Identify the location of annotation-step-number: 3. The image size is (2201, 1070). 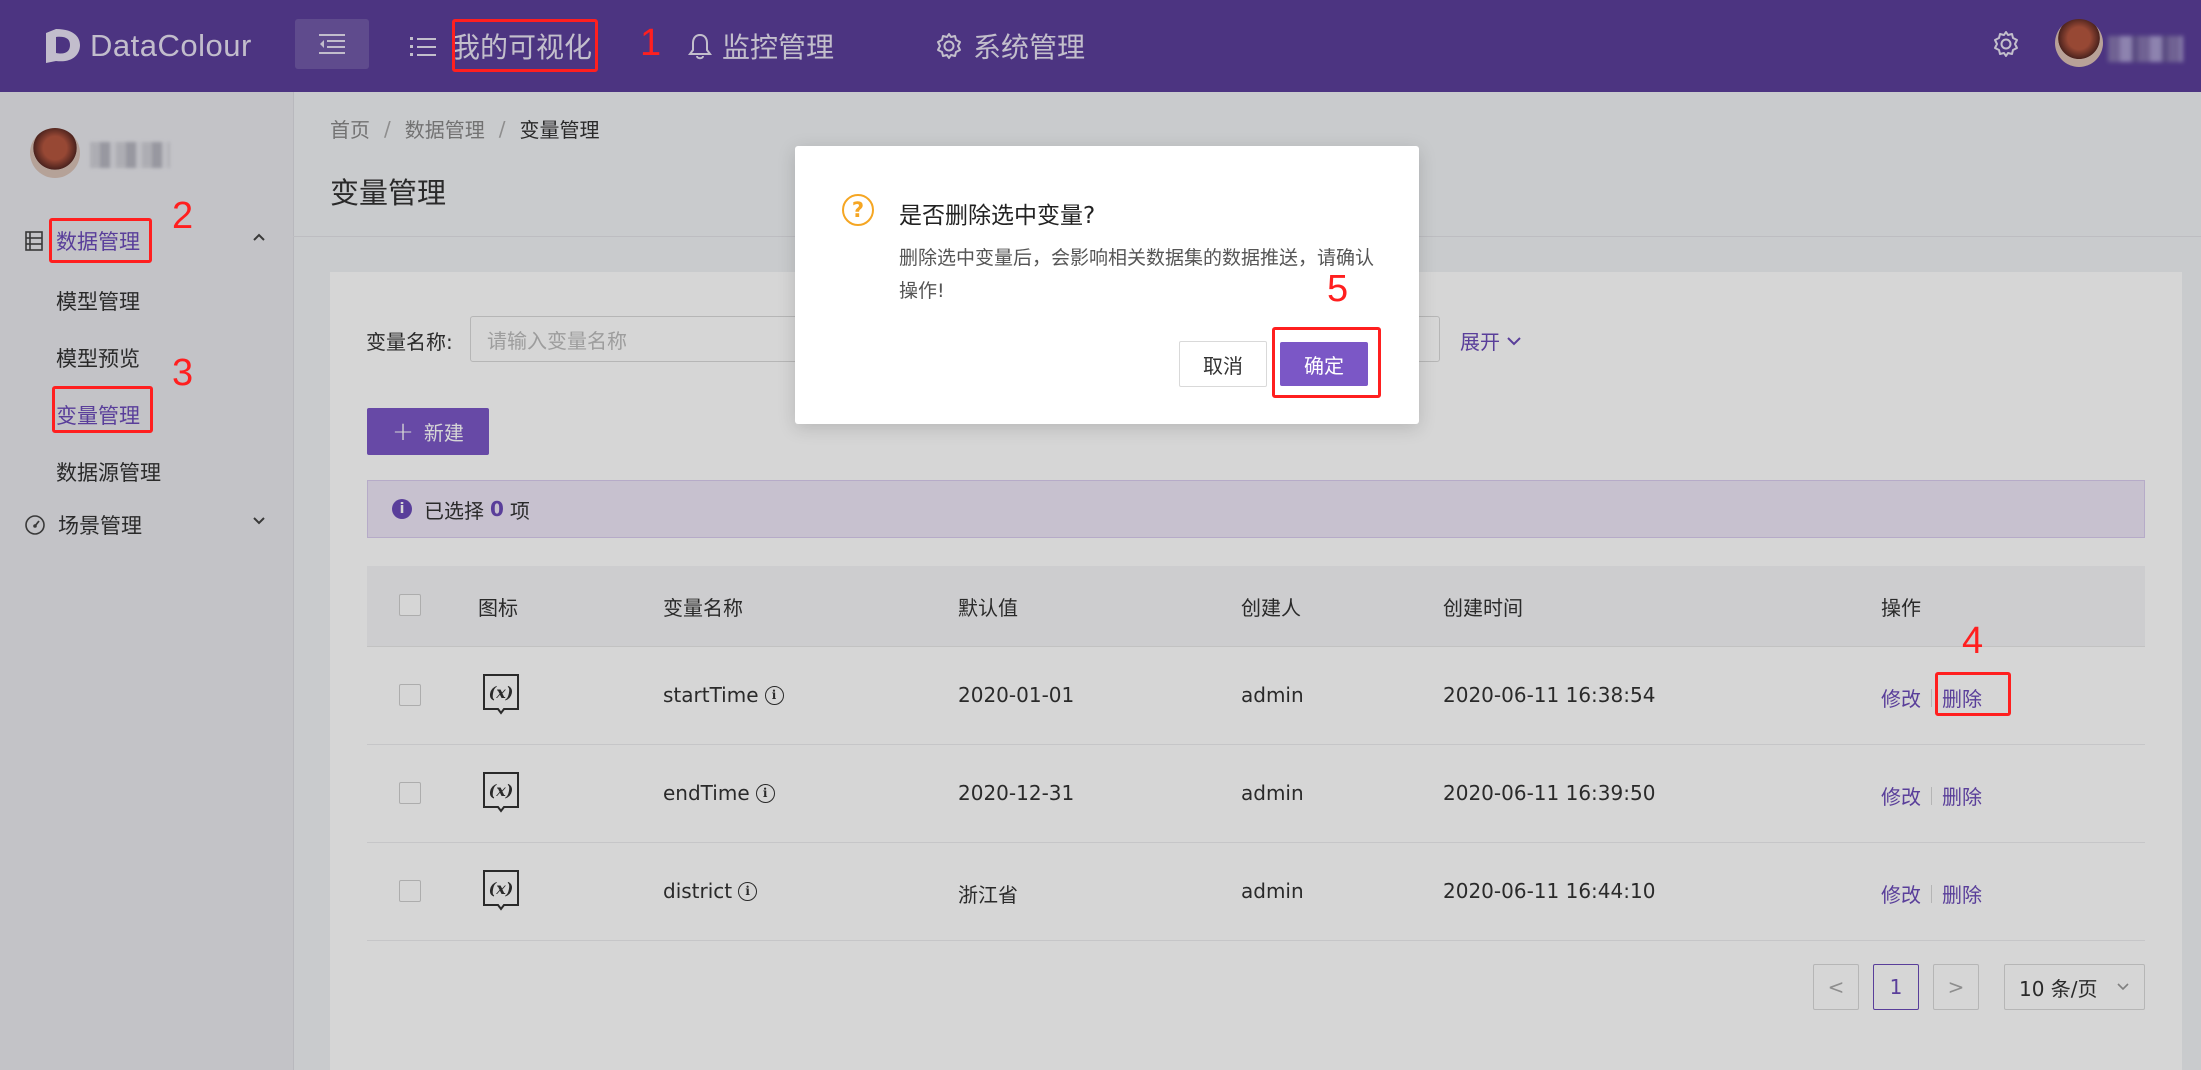
(183, 373).